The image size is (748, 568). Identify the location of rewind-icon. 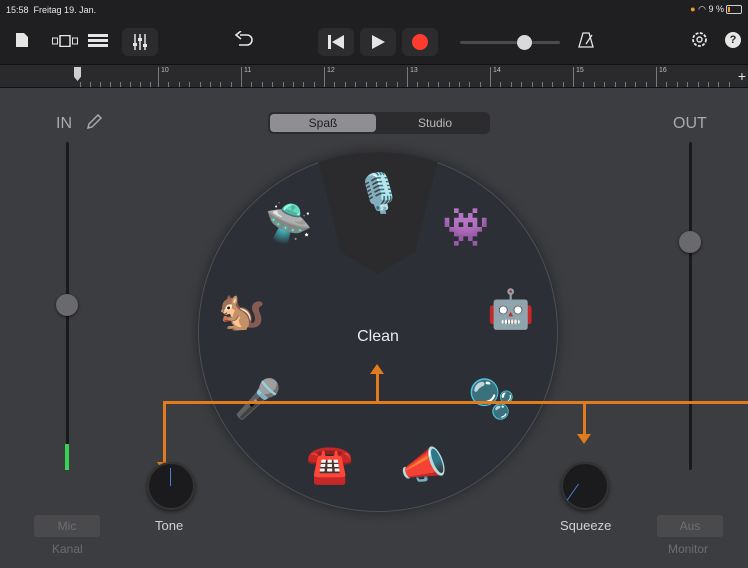
(336, 42).